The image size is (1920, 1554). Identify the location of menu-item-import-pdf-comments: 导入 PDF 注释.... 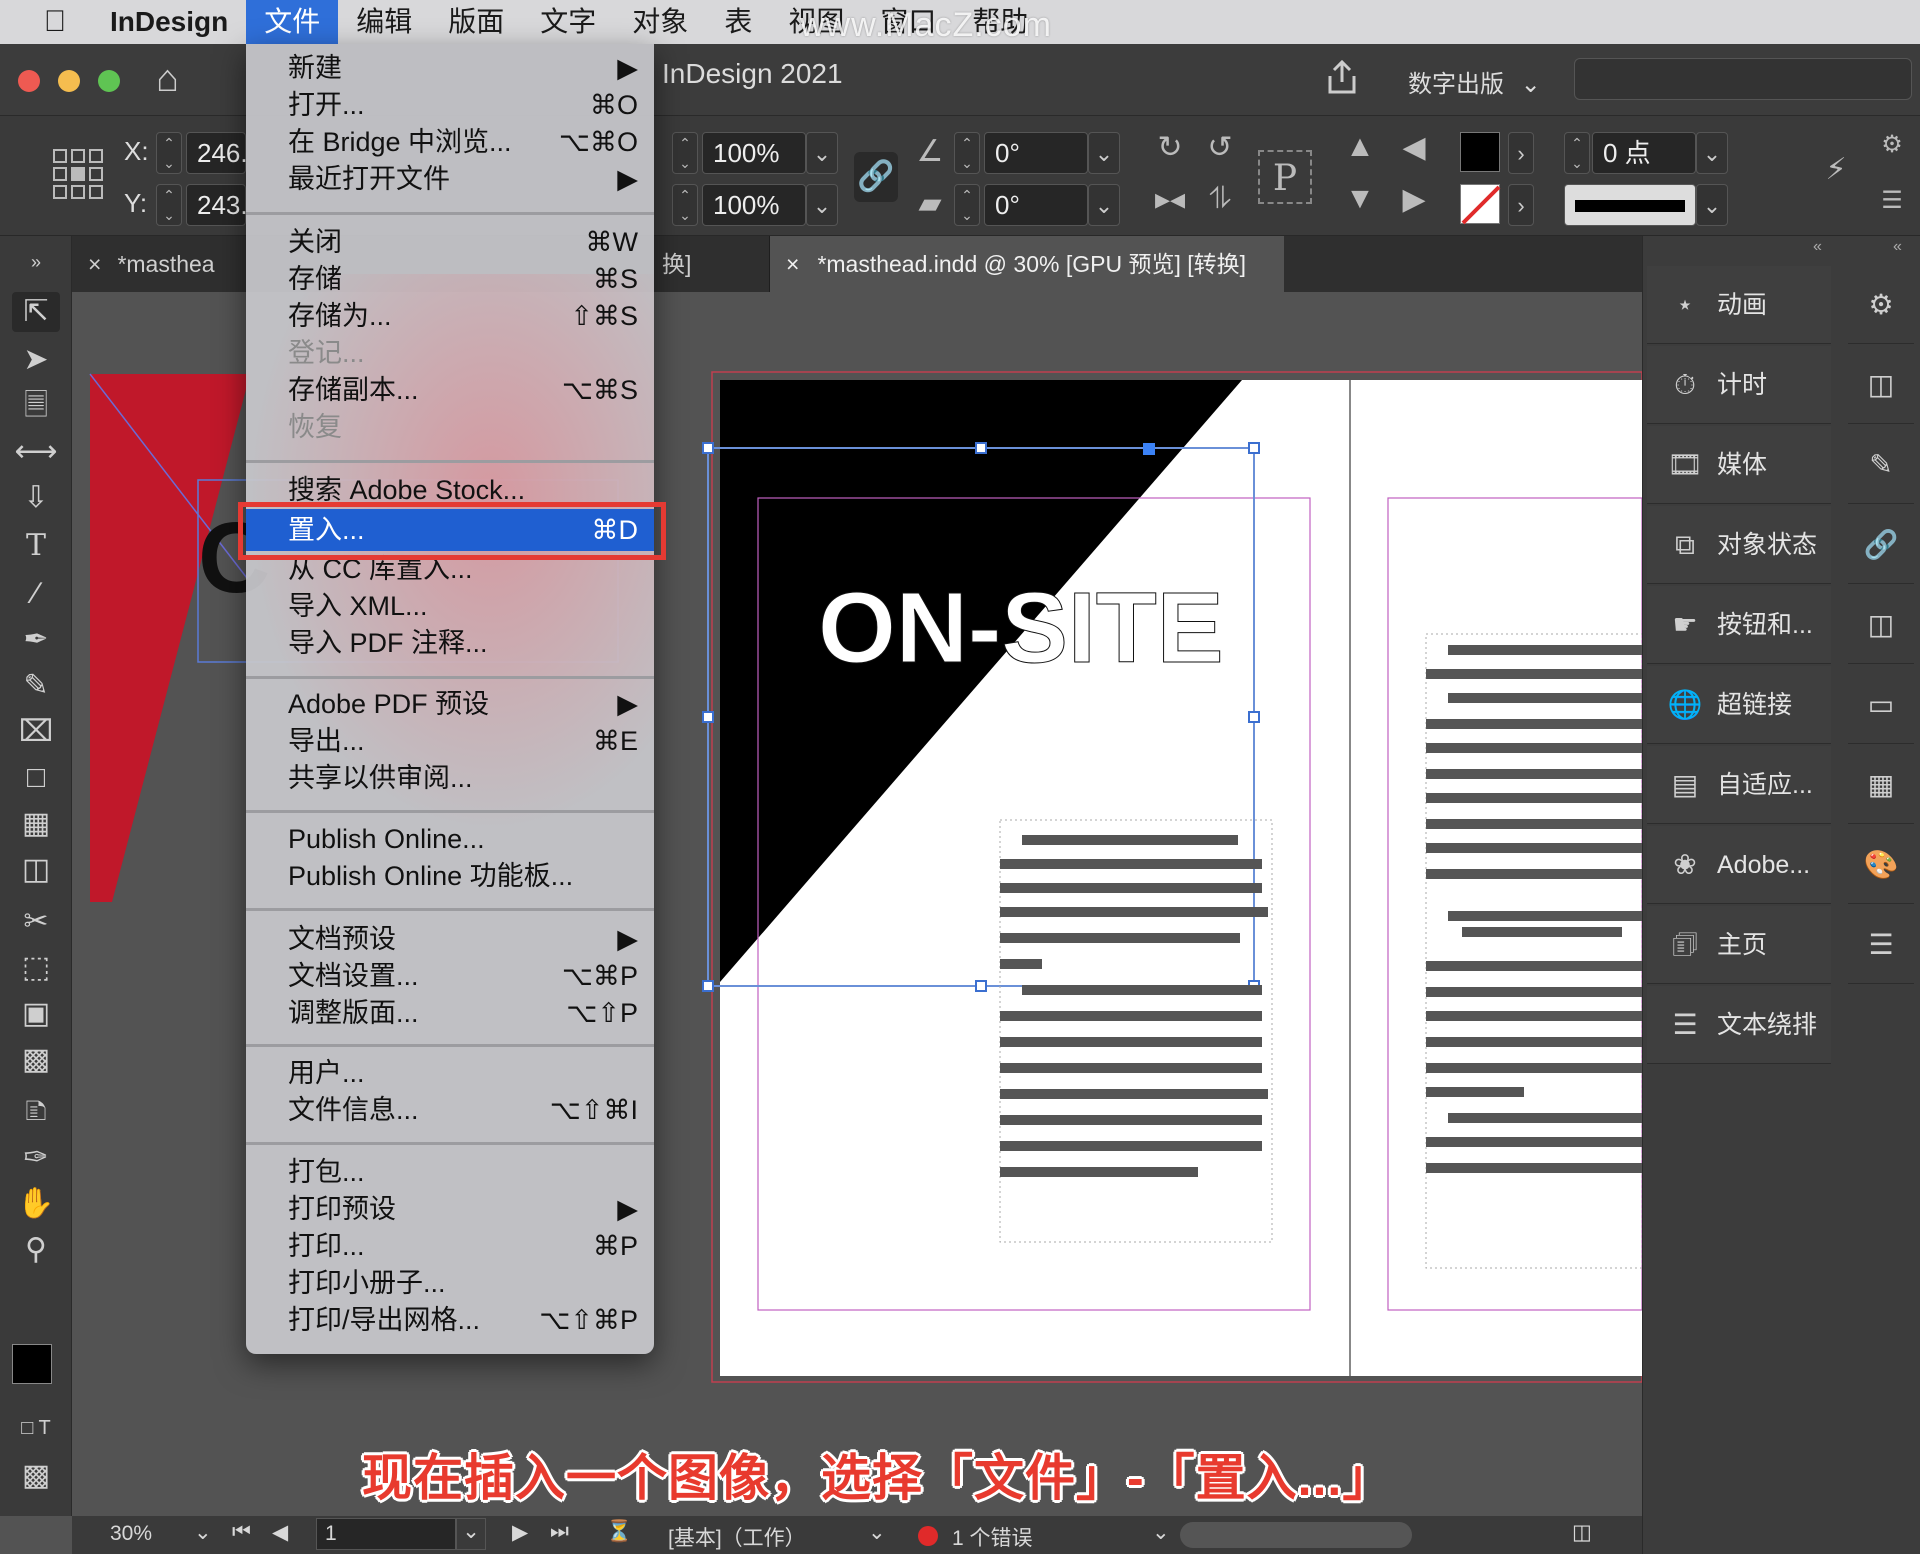
(450, 643).